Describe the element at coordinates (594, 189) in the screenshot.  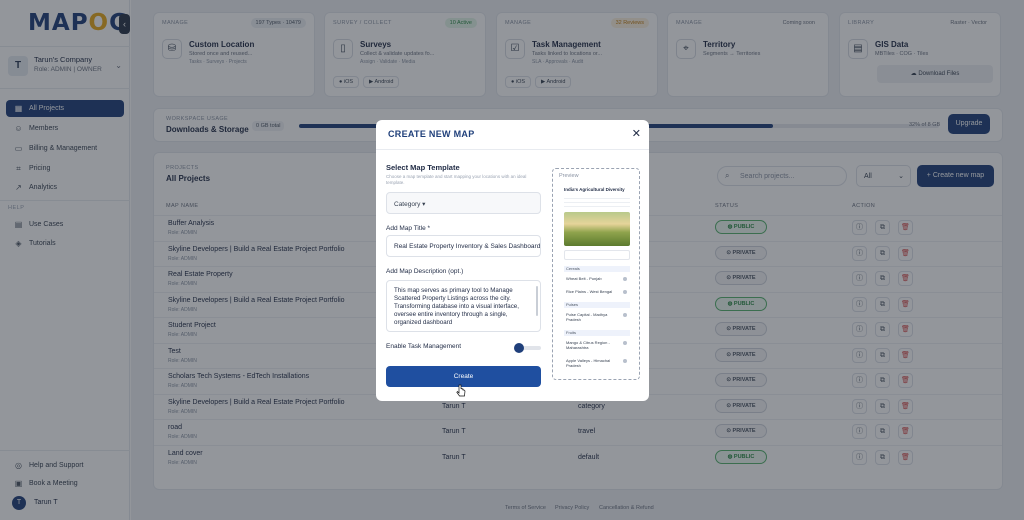
I see `preview-title: India's Agricultural Diversity` at that location.